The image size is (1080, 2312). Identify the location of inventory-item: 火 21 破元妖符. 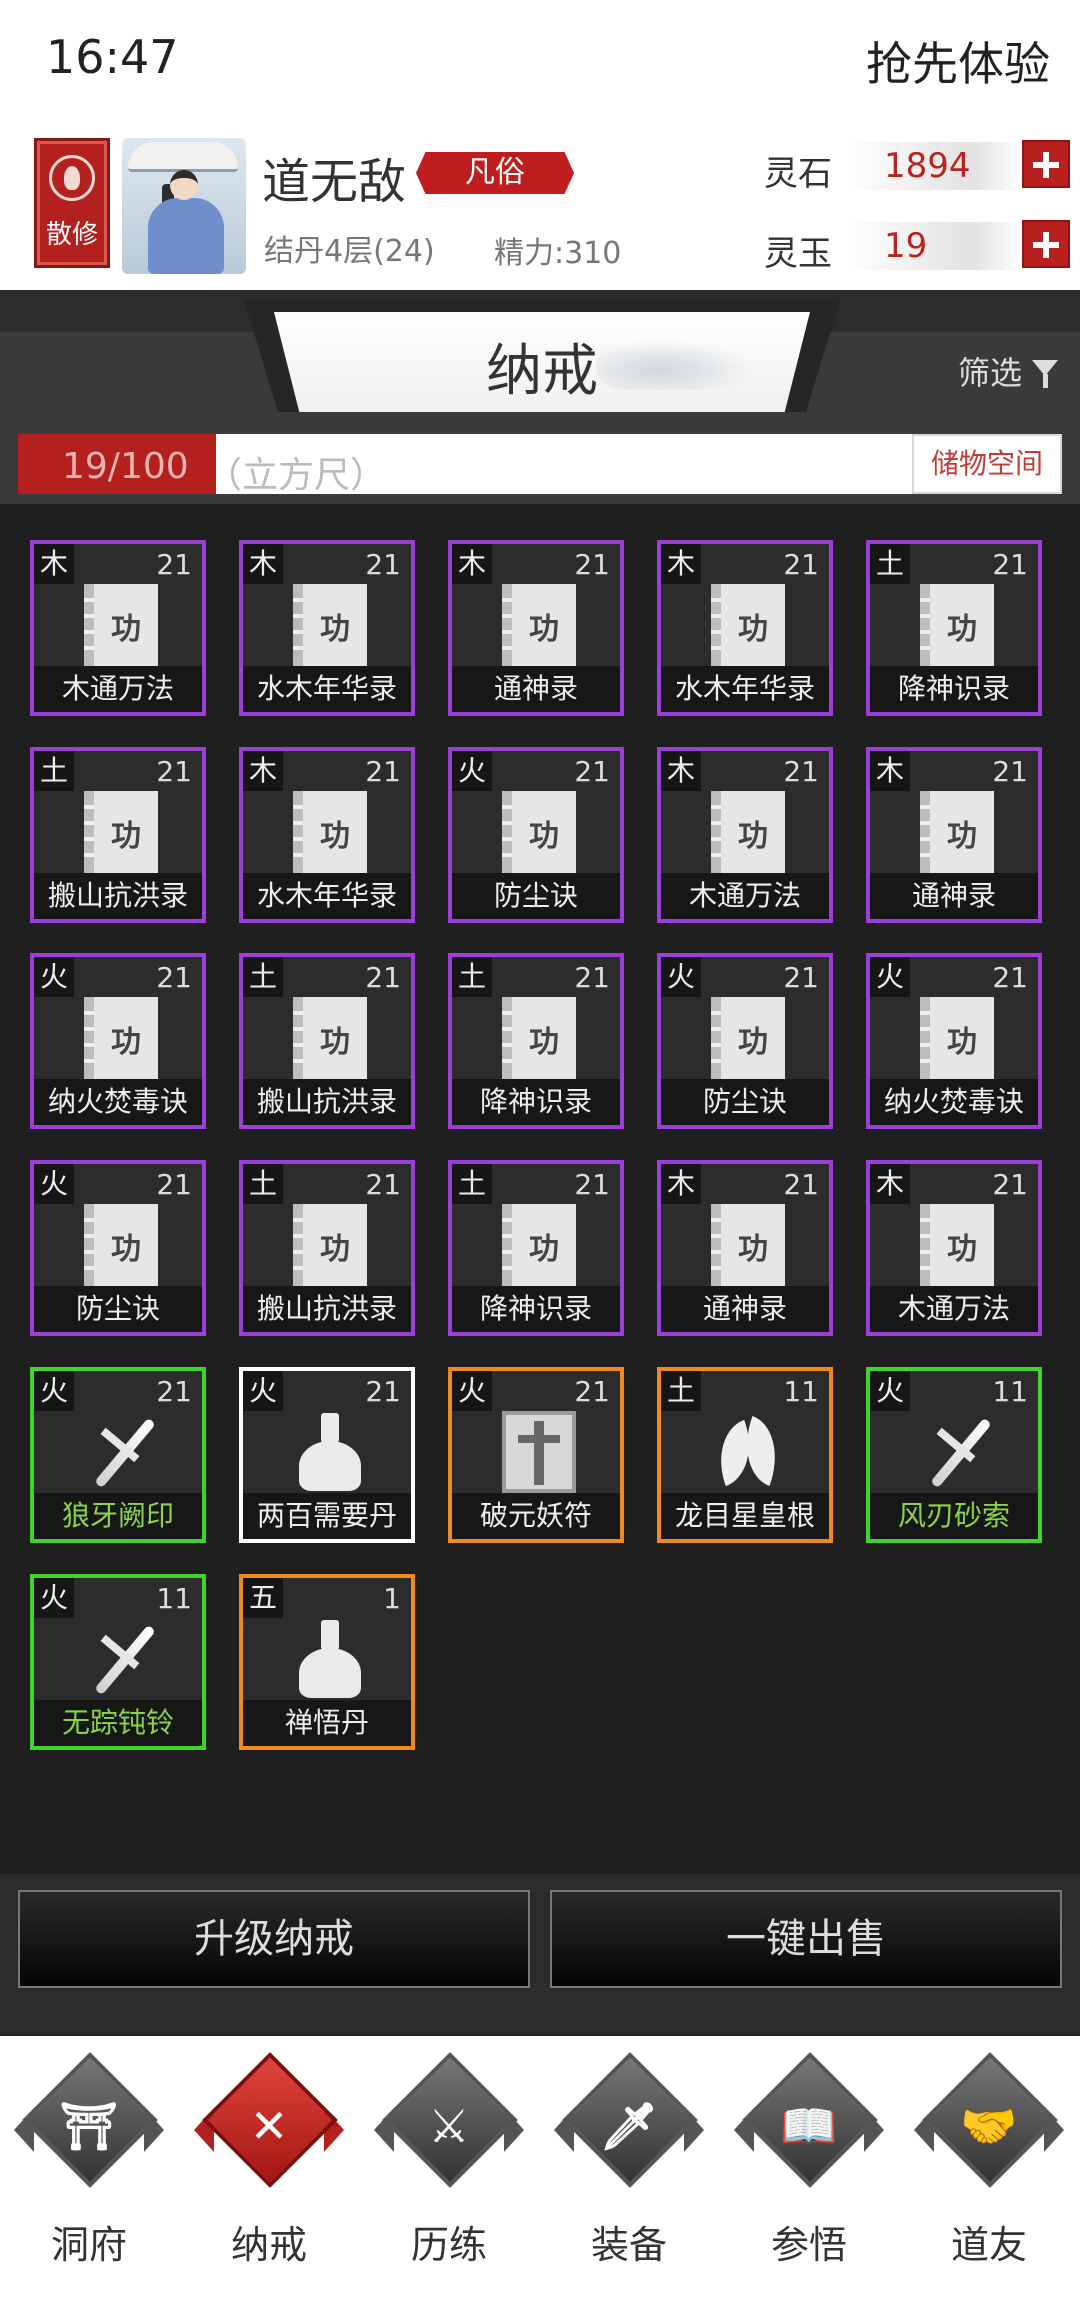
(536, 1455).